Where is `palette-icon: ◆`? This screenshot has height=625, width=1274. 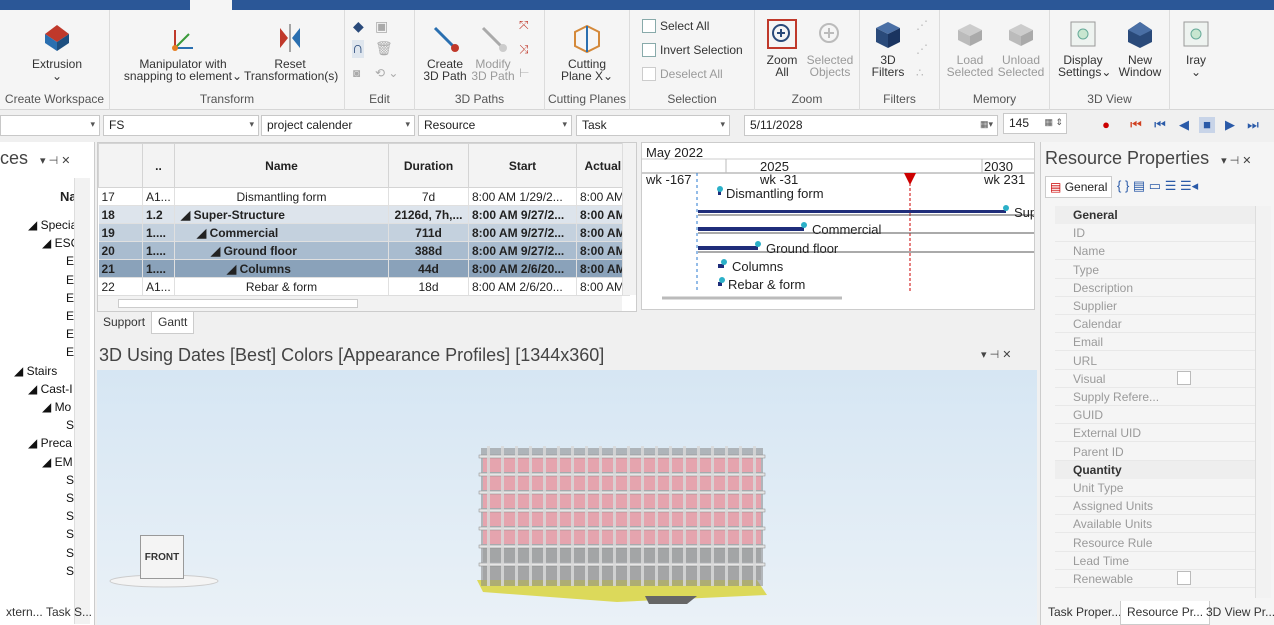
palette-icon: ◆ is located at coordinates (358, 26).